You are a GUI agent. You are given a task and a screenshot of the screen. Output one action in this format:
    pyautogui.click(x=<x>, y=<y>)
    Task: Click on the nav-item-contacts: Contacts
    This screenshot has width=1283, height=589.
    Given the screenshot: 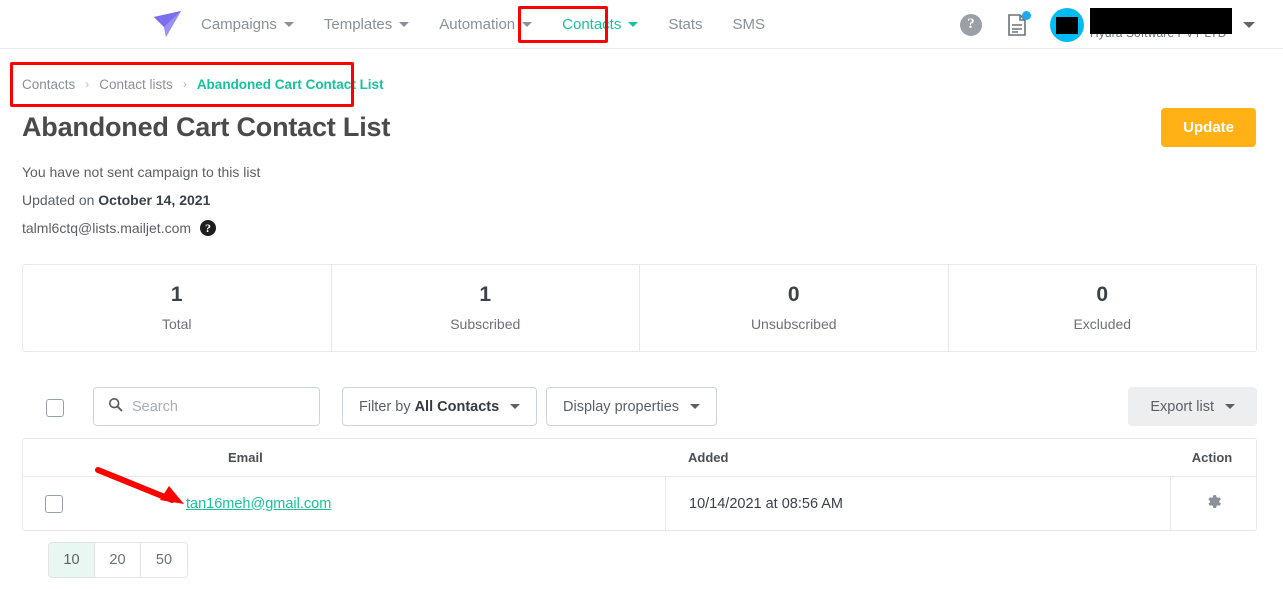 What is the action you would take?
    pyautogui.click(x=600, y=24)
    